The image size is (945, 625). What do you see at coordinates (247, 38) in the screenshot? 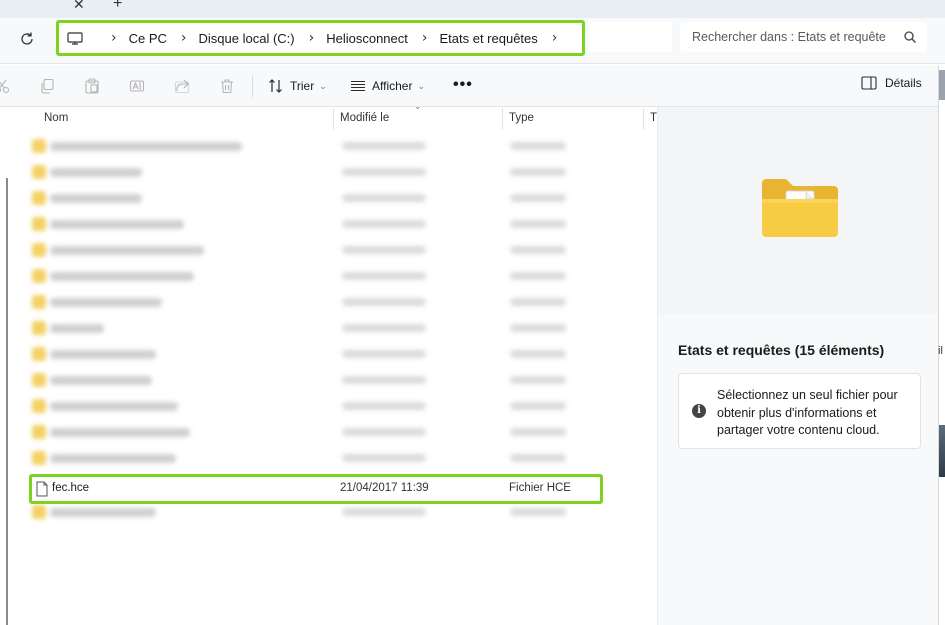
I see `crumb-disque-local: Disque local (C:)` at bounding box center [247, 38].